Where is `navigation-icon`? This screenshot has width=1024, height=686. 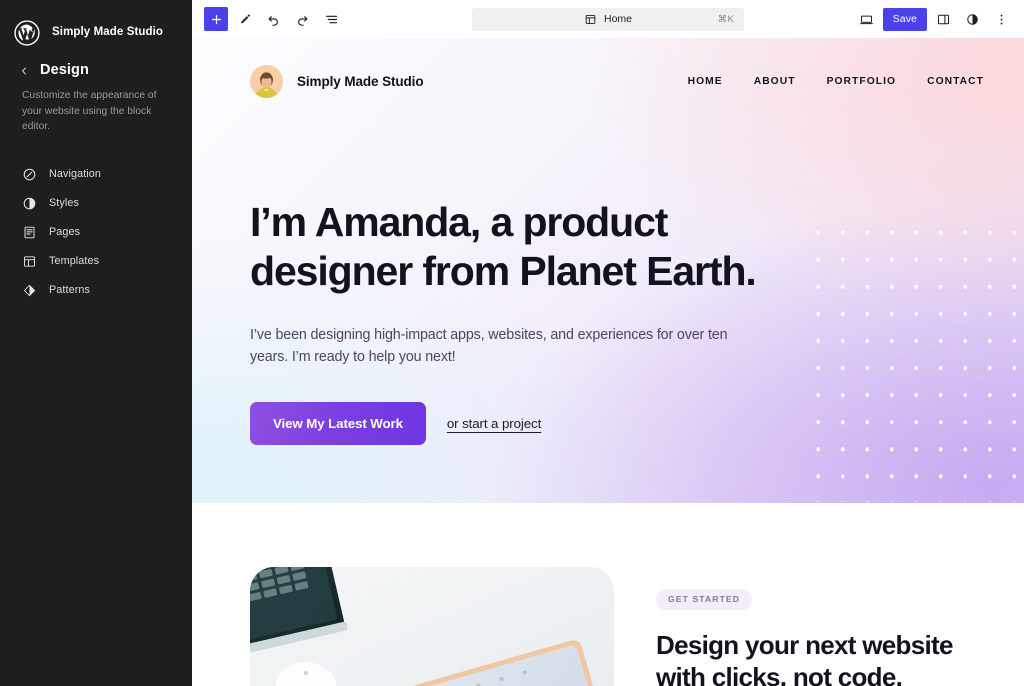 navigation-icon is located at coordinates (29, 174).